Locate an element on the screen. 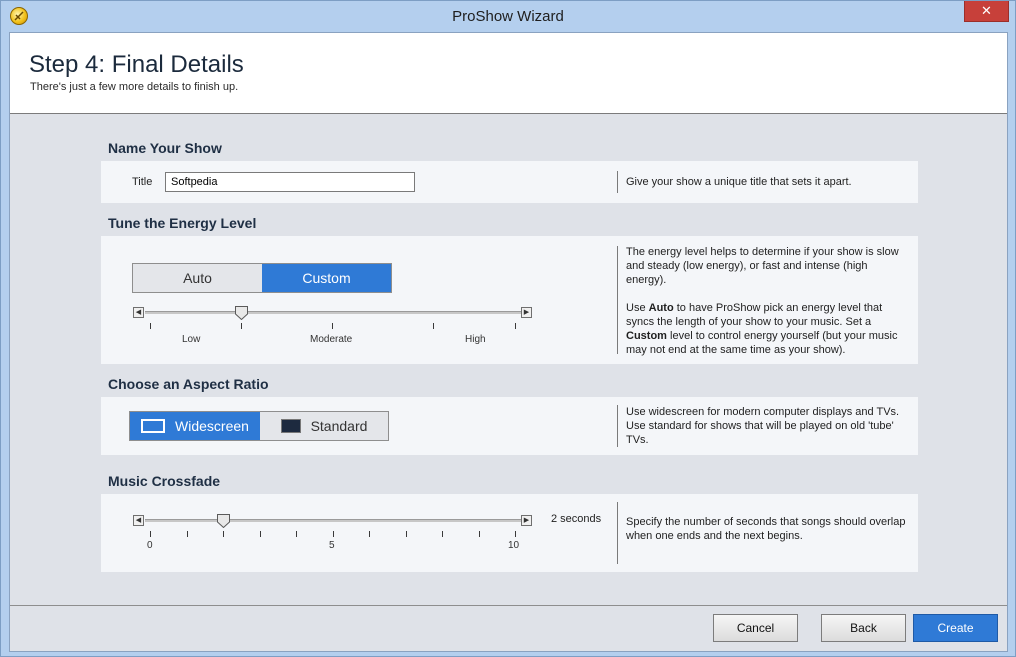  close-window-button: ✕ is located at coordinates (986, 11).